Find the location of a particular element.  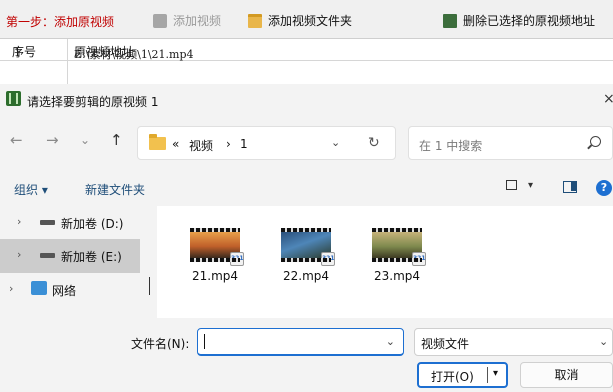

file-name: 23.mp4 is located at coordinates (397, 276).